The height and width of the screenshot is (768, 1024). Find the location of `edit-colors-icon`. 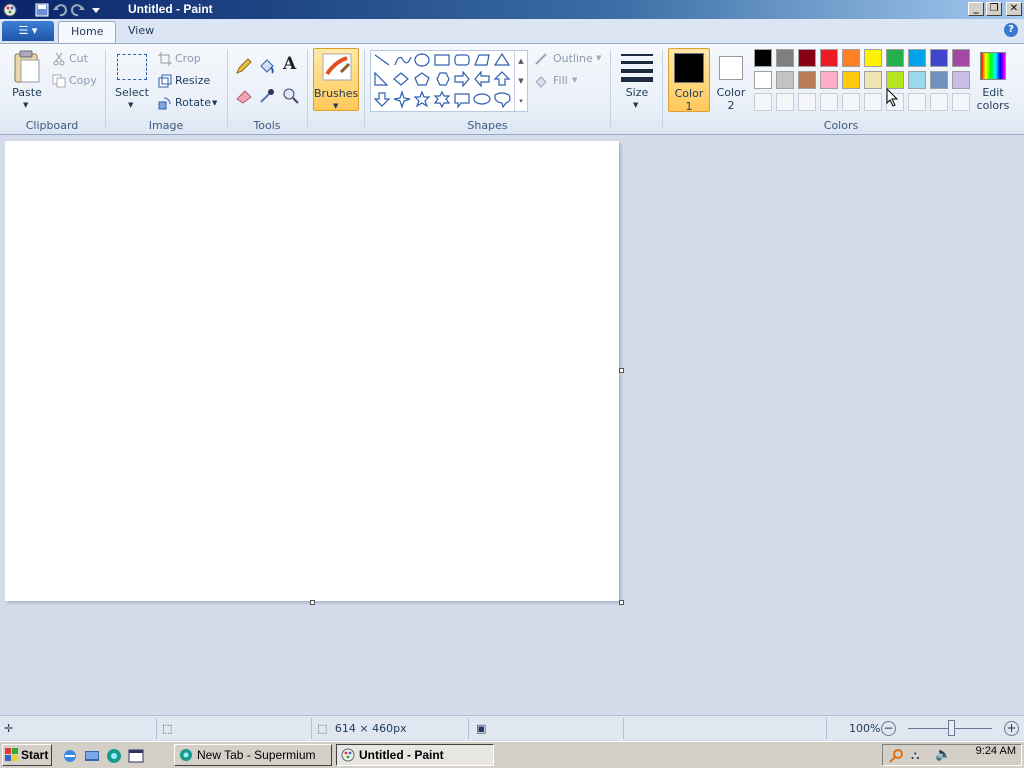

edit-colors-icon is located at coordinates (993, 66).